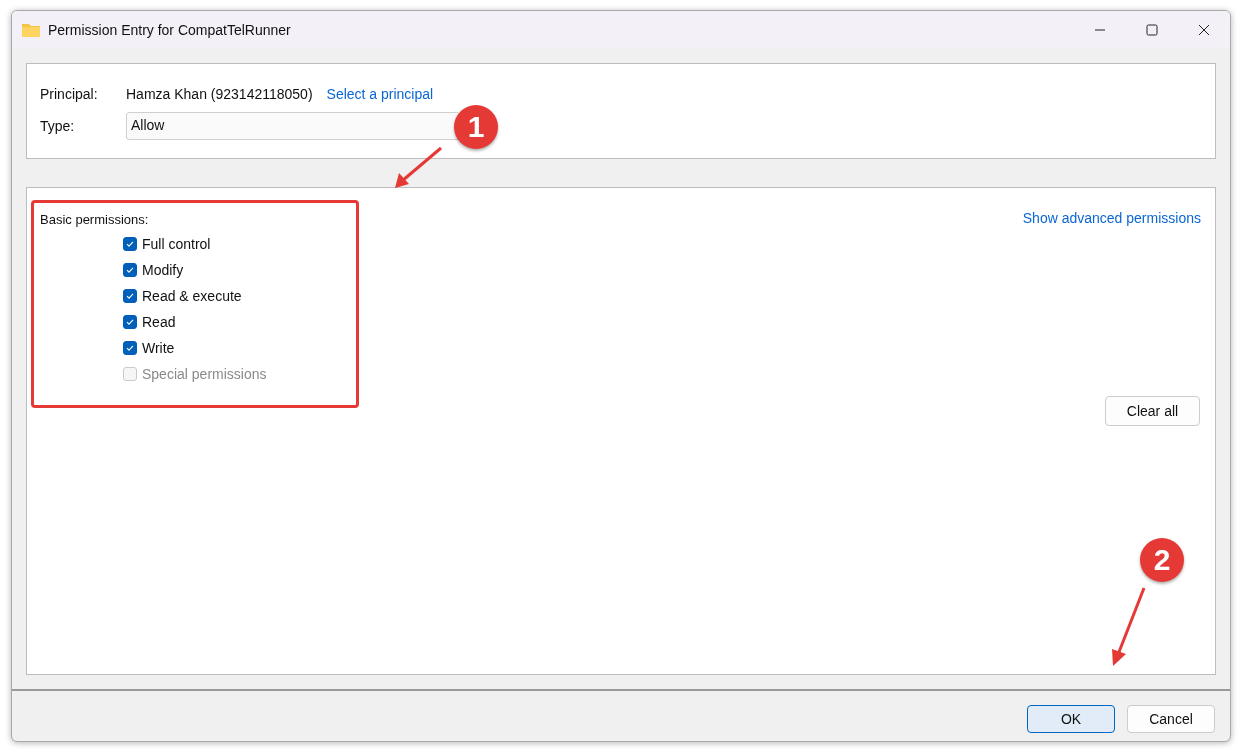 Image resolution: width=1242 pixels, height=749 pixels. What do you see at coordinates (1152, 411) in the screenshot?
I see `clear-all-button: Clear all` at bounding box center [1152, 411].